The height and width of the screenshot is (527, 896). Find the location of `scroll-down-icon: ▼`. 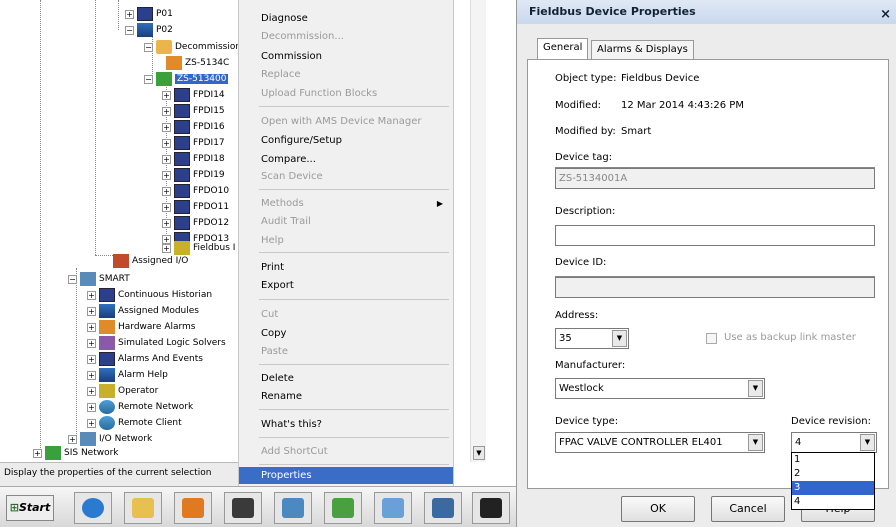

scroll-down-icon: ▼ is located at coordinates (479, 453).